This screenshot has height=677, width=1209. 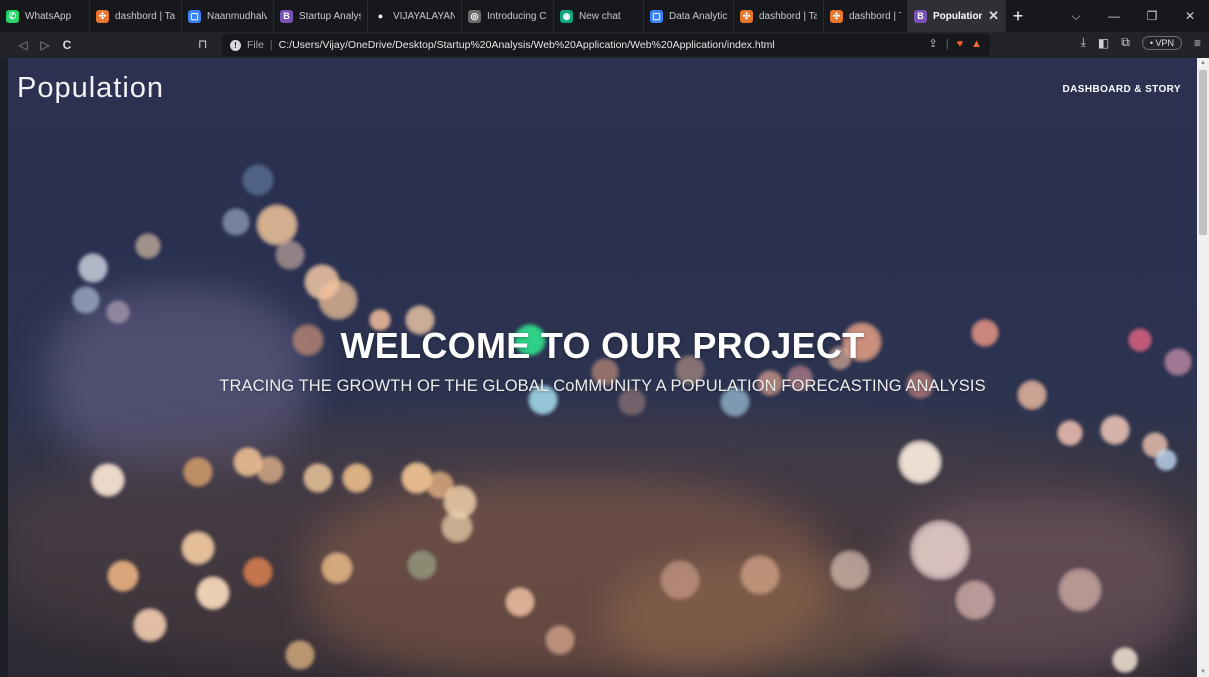 What do you see at coordinates (424, 16) in the screenshot?
I see `tab-label: VIJAYALAYAN2` at bounding box center [424, 16].